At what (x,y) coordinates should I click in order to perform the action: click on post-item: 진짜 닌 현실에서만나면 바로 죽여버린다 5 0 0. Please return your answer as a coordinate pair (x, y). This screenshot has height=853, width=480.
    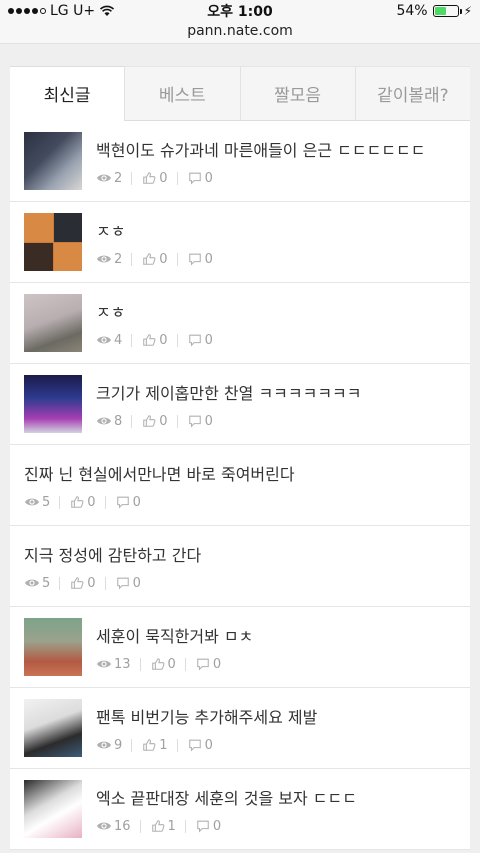
    Looking at the image, I should click on (240, 485).